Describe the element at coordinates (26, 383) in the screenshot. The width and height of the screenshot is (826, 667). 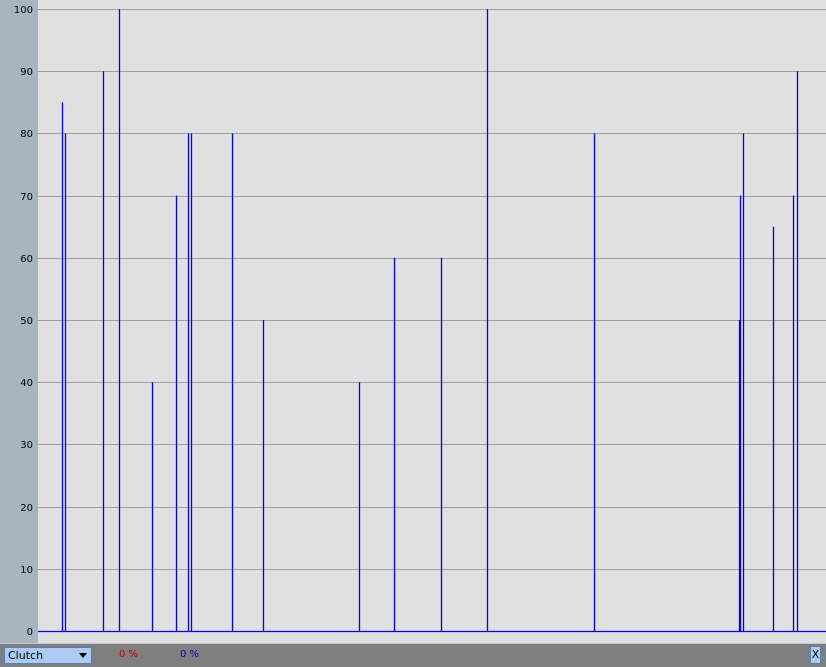
I see `y-tick-label: 40` at that location.